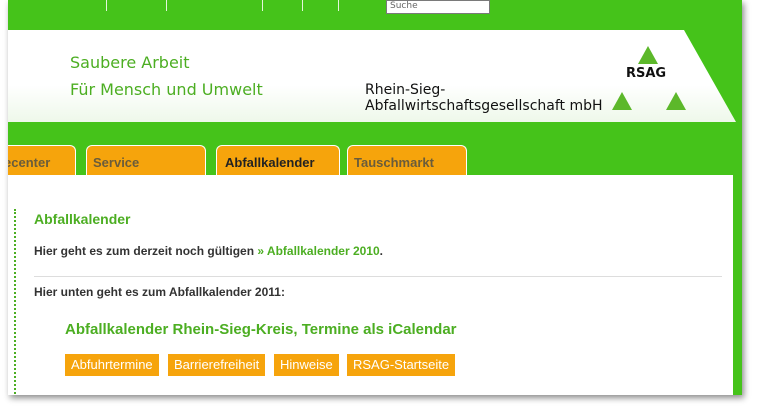 This screenshot has width=757, height=409. Describe the element at coordinates (401, 365) in the screenshot. I see `rsag-startseite-button: RSAG-Startseite` at that location.